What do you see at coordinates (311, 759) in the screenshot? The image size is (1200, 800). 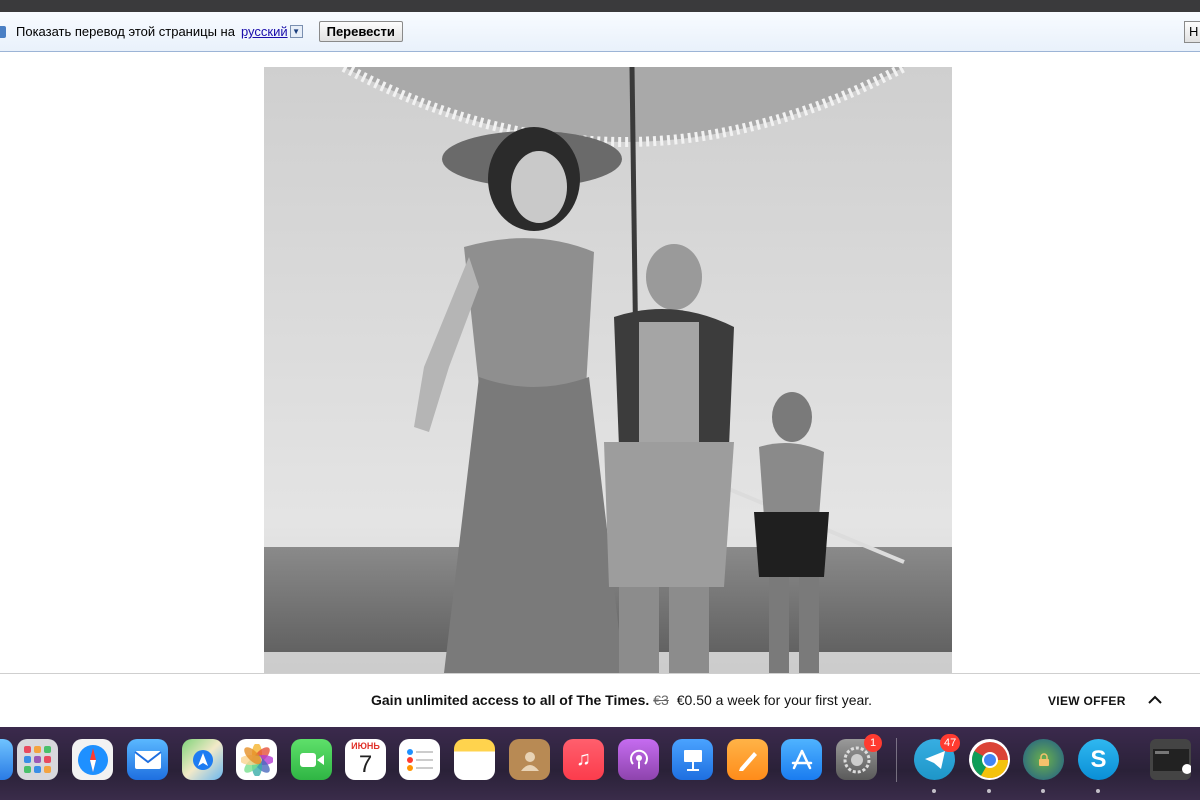 I see `facetime-icon` at bounding box center [311, 759].